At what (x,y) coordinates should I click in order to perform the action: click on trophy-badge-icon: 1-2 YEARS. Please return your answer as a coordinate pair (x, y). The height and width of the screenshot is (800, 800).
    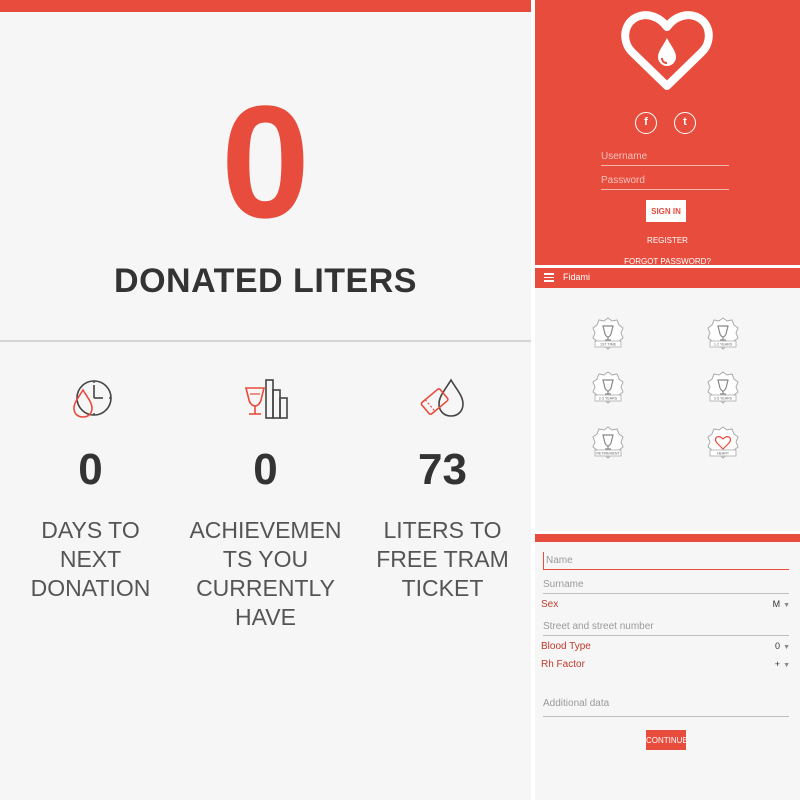
    Looking at the image, I should click on (723, 333).